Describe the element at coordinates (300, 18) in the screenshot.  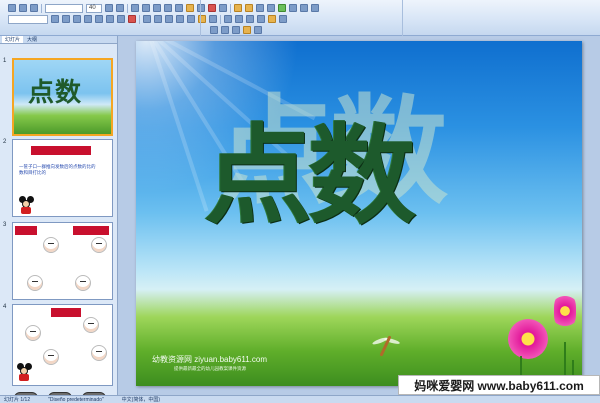
I see `ribbon-toolbar: 40` at that location.